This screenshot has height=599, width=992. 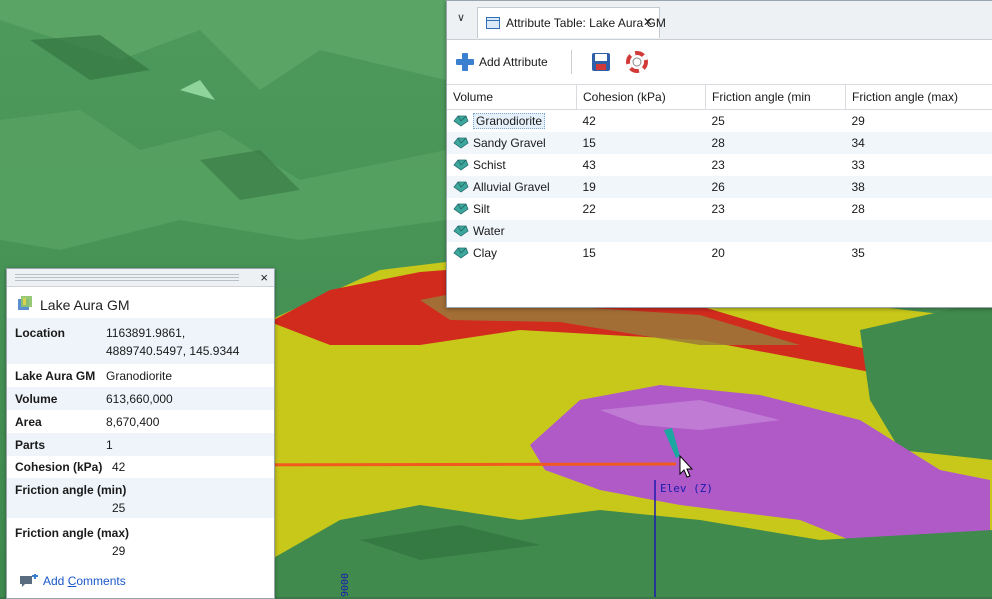 What do you see at coordinates (140, 302) in the screenshot?
I see `panel-title-row: Lake Aura GM` at bounding box center [140, 302].